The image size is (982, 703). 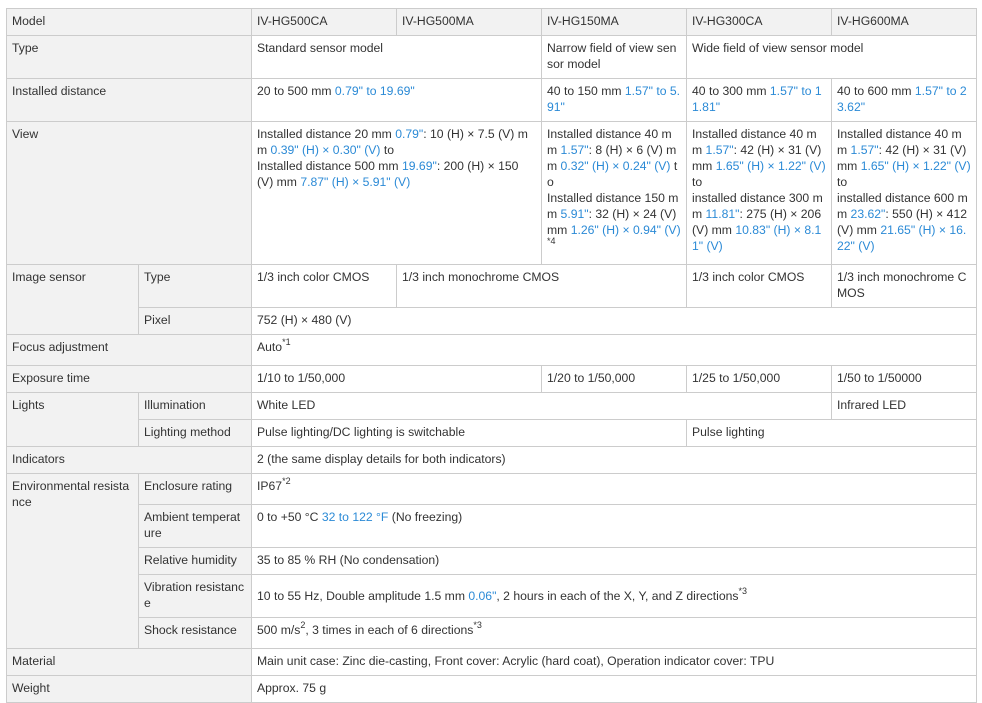 I want to click on image-sensor-pixel-label: Pixel, so click(x=195, y=321).